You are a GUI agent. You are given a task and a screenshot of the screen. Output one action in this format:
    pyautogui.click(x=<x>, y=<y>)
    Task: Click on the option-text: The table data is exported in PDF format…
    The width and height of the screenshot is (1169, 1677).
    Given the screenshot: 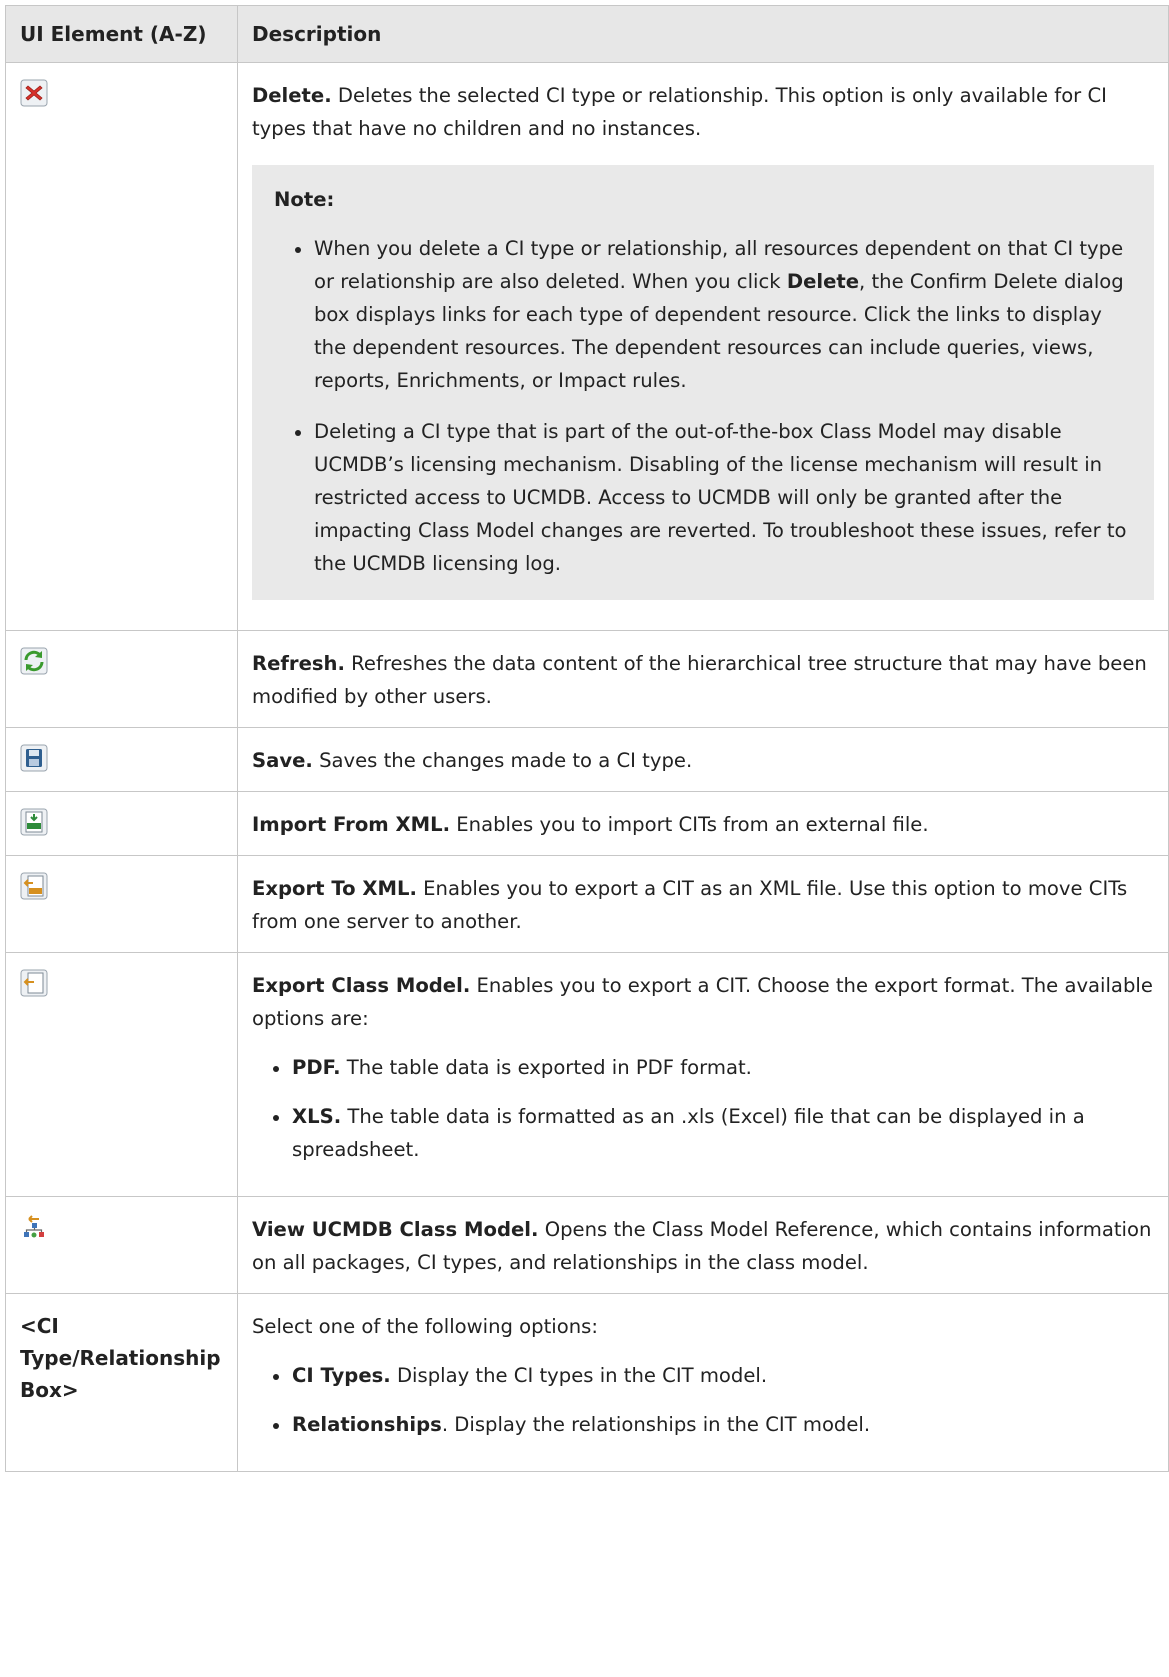 What is the action you would take?
    pyautogui.click(x=546, y=1067)
    